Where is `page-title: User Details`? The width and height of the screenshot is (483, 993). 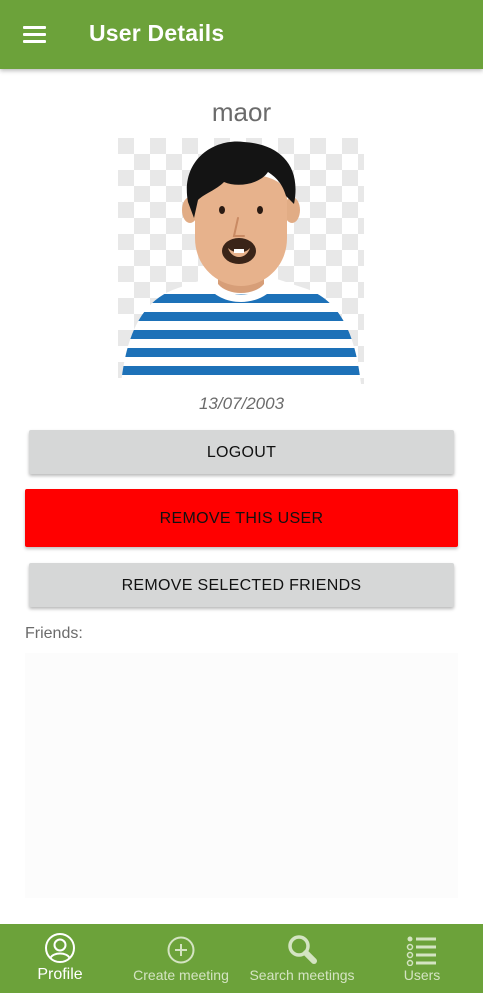 page-title: User Details is located at coordinates (157, 33).